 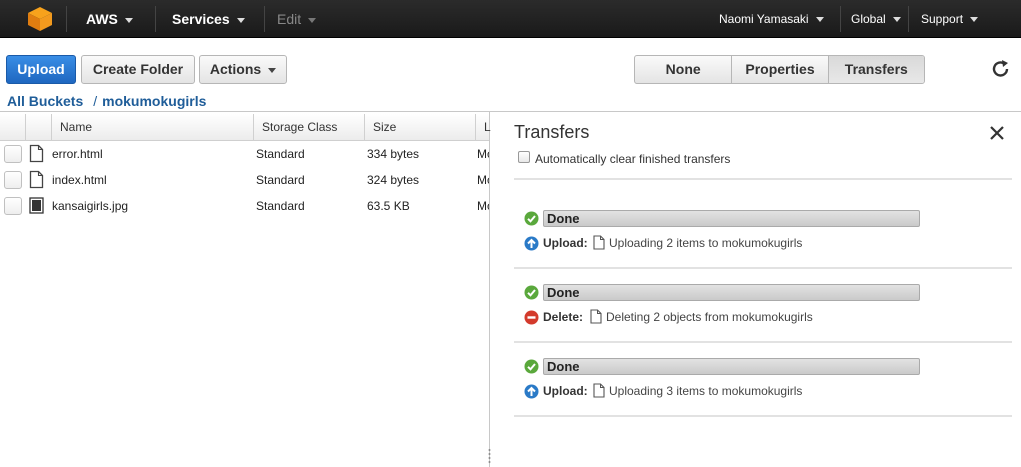 What do you see at coordinates (40, 19) in the screenshot?
I see `aws-cube-logo-icon` at bounding box center [40, 19].